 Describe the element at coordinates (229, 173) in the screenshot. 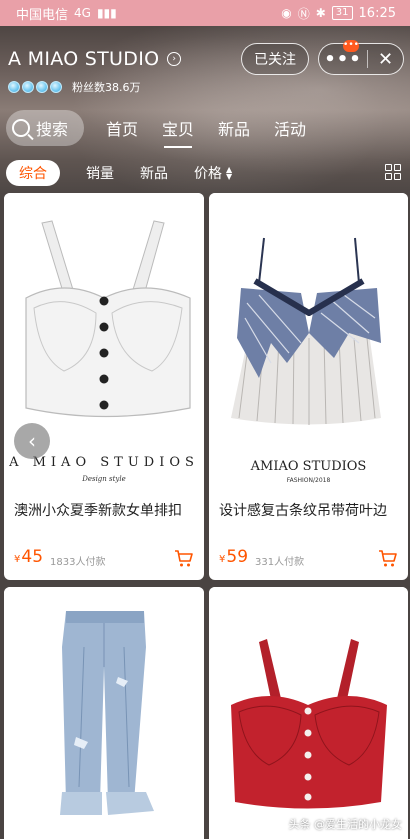

I see `sort-arrows-icon: ▲ ▼` at that location.